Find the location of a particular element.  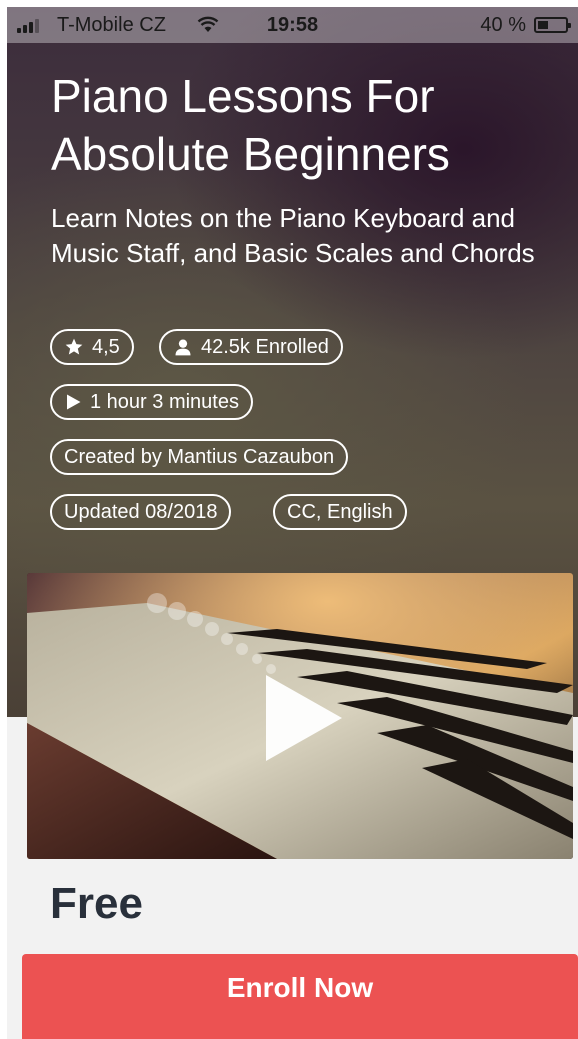

duration-badge: 1 hour 3 minutes is located at coordinates (151, 402).